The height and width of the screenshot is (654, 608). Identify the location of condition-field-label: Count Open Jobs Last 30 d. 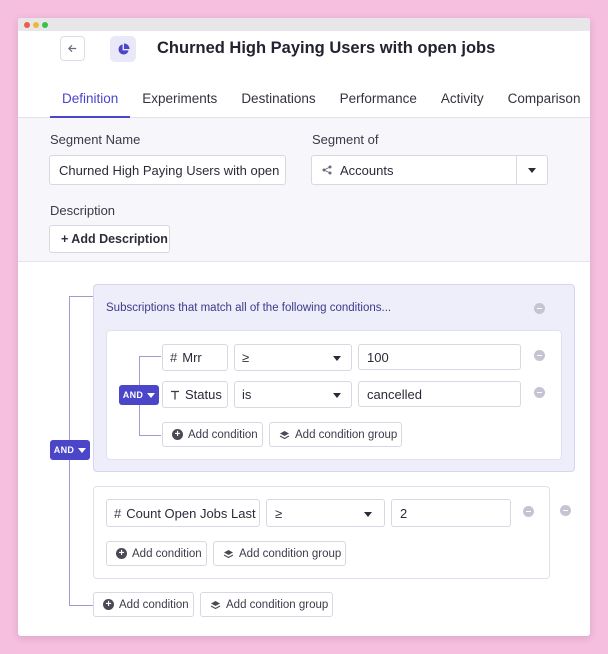
(192, 513).